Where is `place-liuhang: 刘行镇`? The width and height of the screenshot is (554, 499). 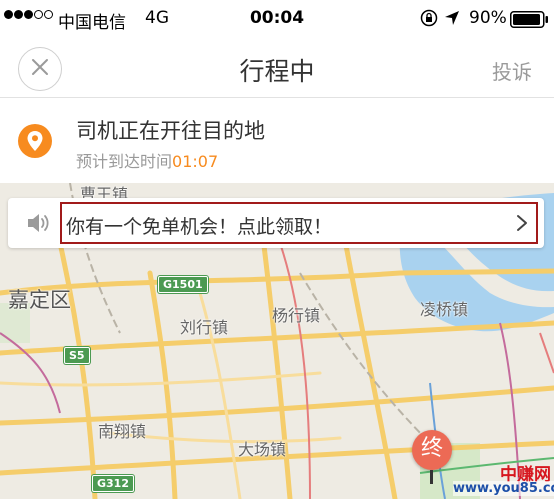
place-liuhang: 刘行镇 is located at coordinates (204, 327).